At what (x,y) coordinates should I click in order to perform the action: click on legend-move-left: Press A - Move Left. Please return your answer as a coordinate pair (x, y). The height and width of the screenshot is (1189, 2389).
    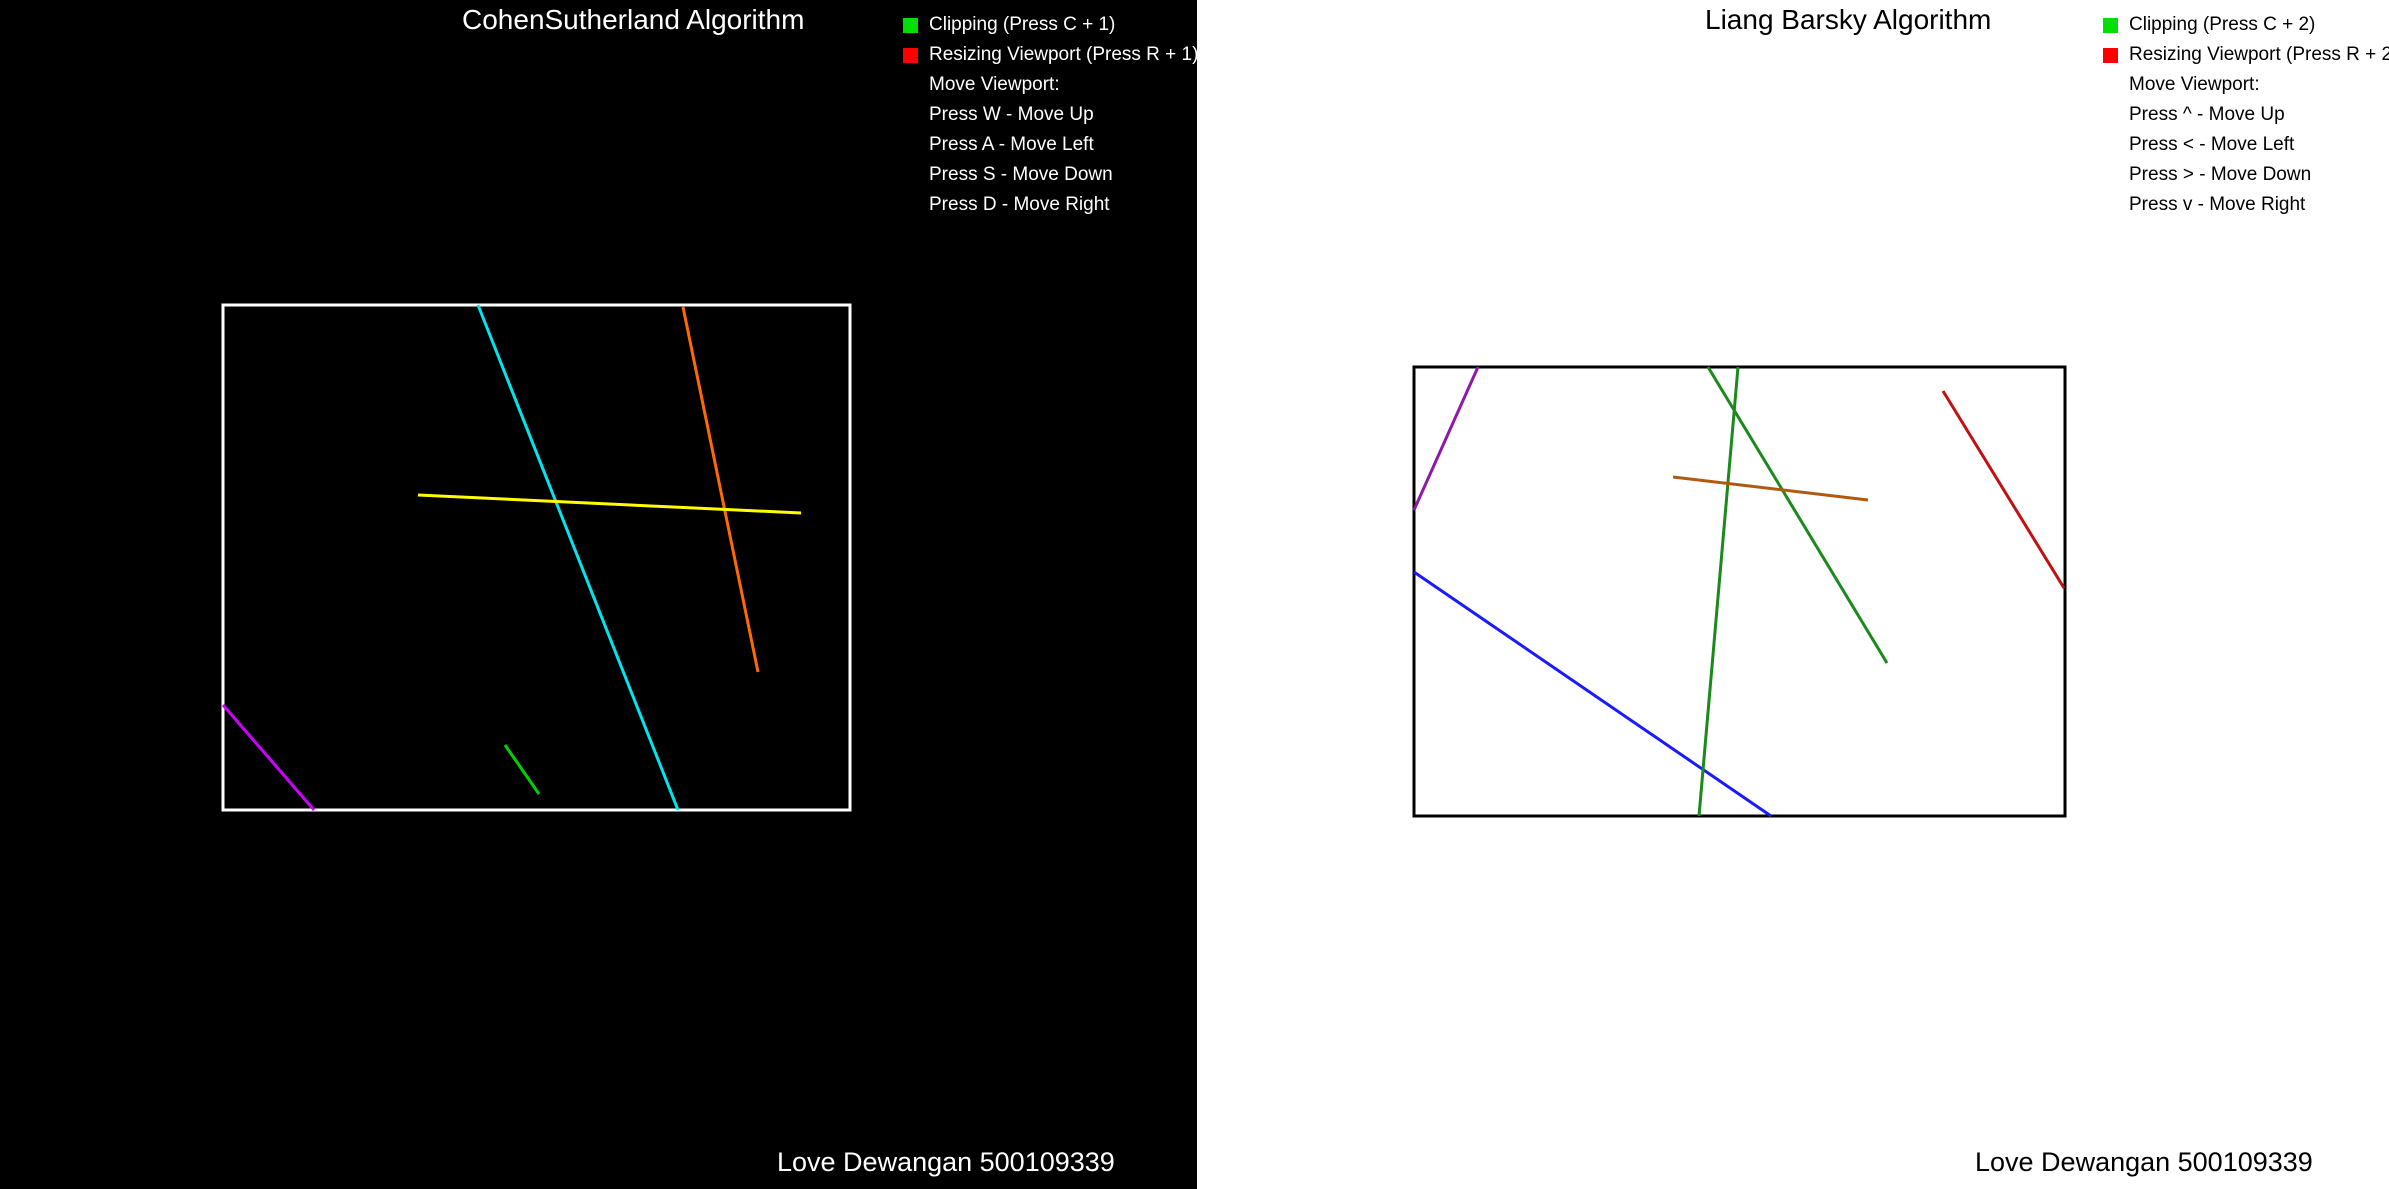
    Looking at the image, I should click on (1011, 144).